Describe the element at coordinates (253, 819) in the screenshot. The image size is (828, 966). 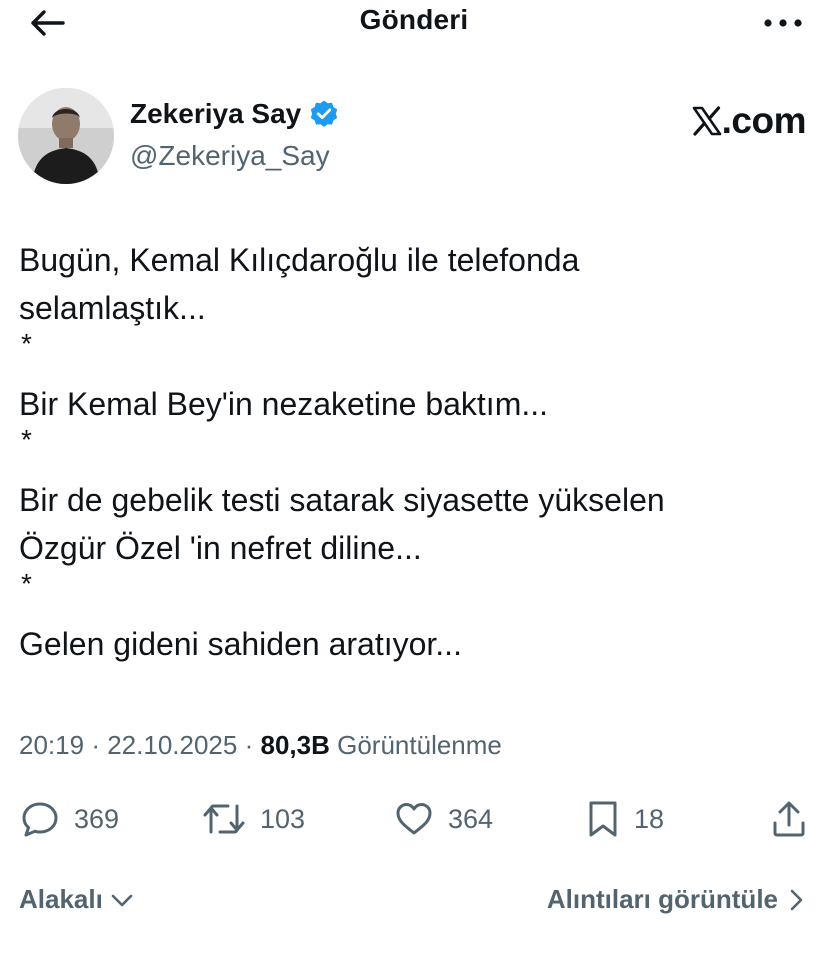
I see `retweet-button: 103` at that location.